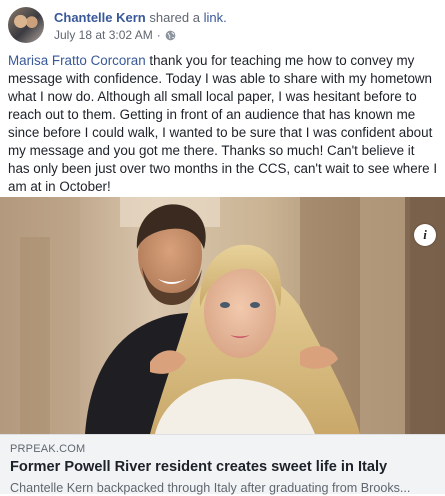  Describe the element at coordinates (425, 235) in the screenshot. I see `info-icon: i` at that location.